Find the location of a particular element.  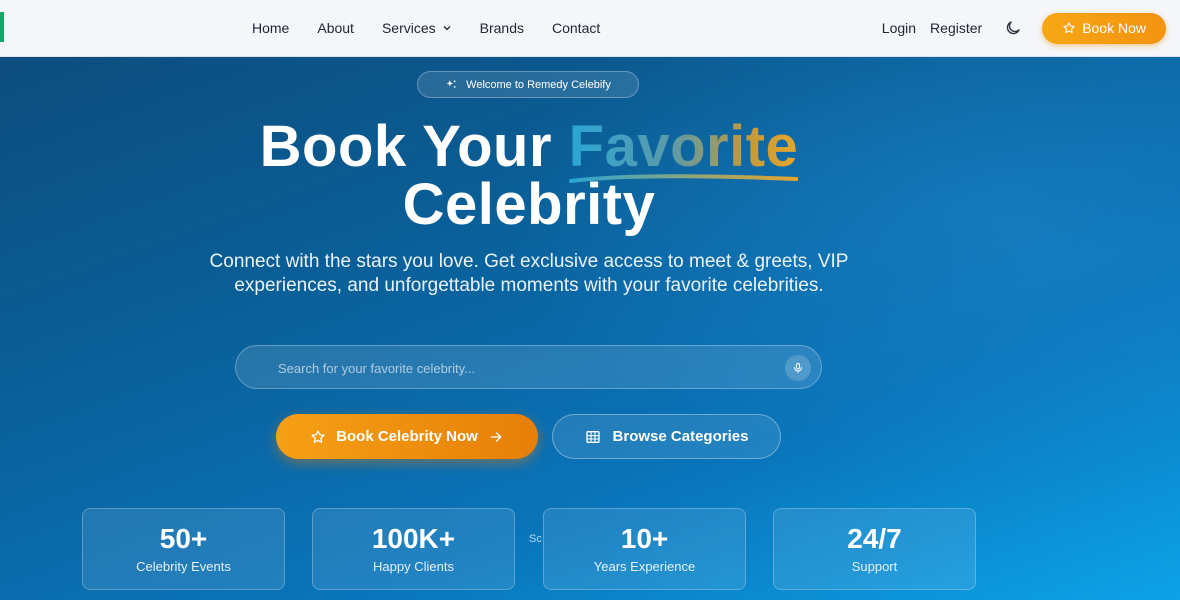

hero-title-line1: Book Your Favorite is located at coordinates (529, 150).